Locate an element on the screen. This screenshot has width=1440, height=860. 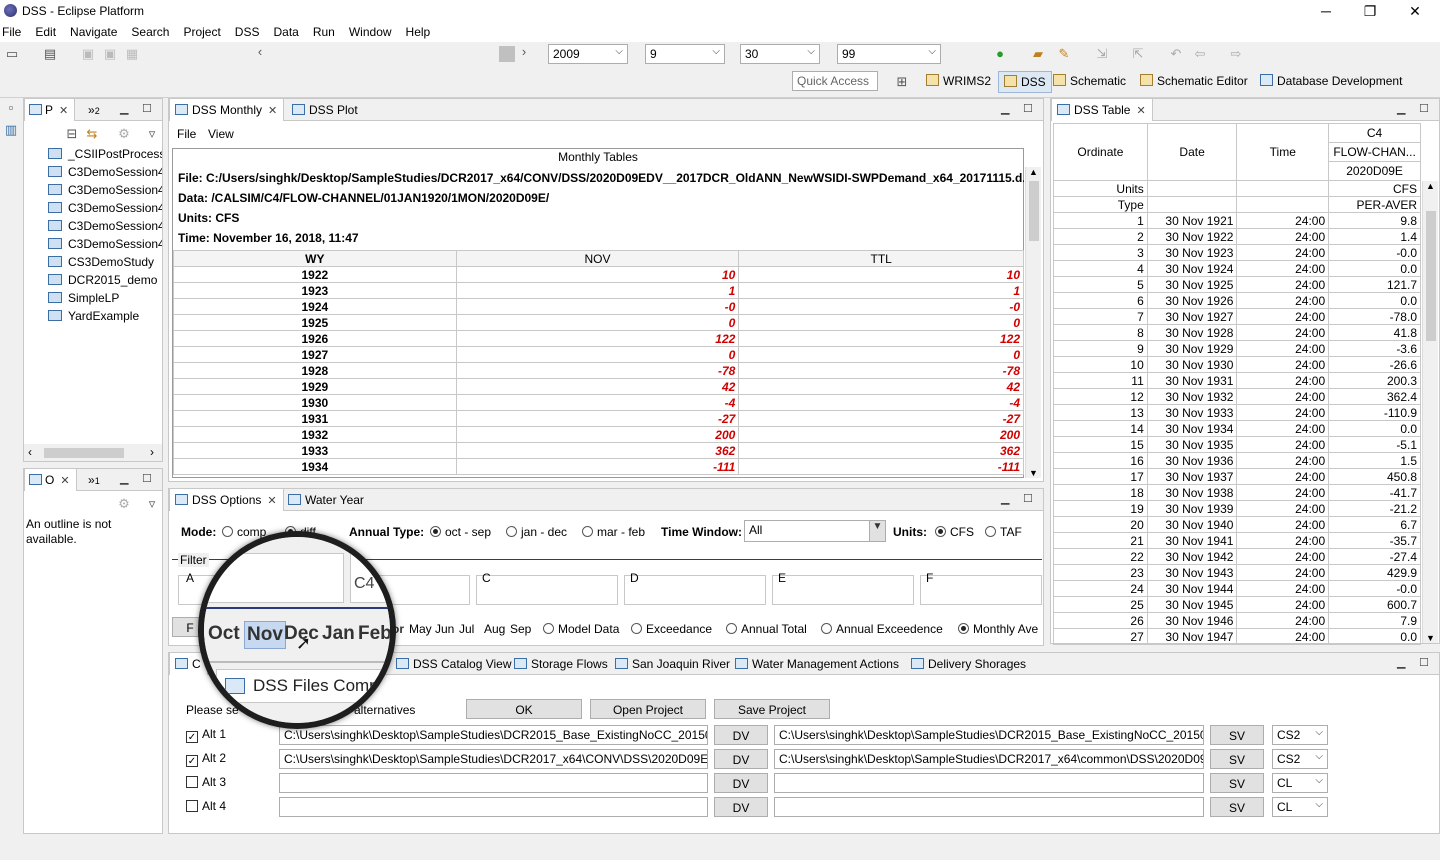
time-window-combo: All ▼ is located at coordinates (815, 531).